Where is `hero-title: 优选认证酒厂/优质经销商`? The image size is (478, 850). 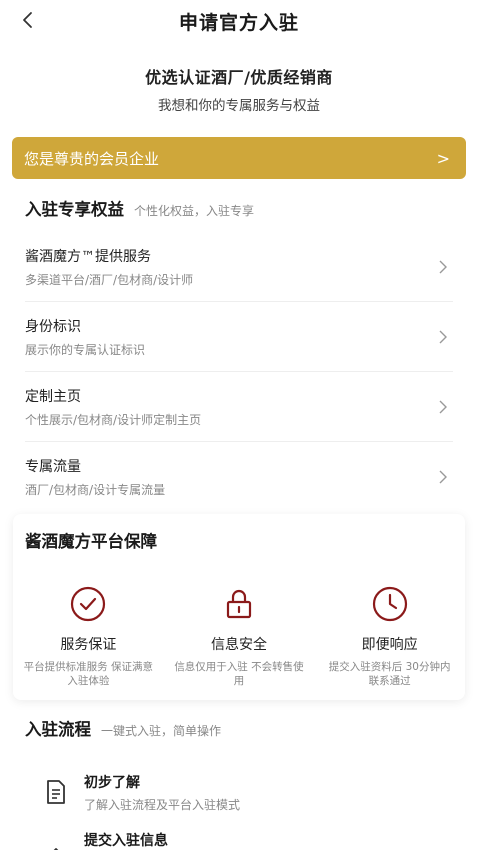 hero-title: 优选认证酒厂/优质经销商 is located at coordinates (239, 77).